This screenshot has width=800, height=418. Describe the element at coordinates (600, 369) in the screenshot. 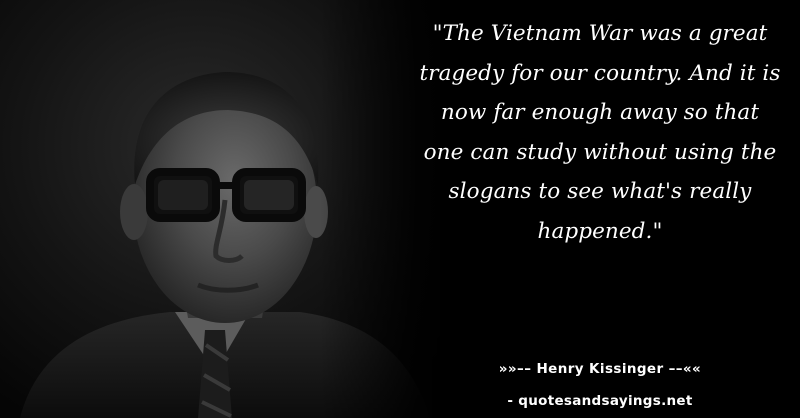

I see `author-attribution: »»–– Henry Kissinger ––««` at that location.